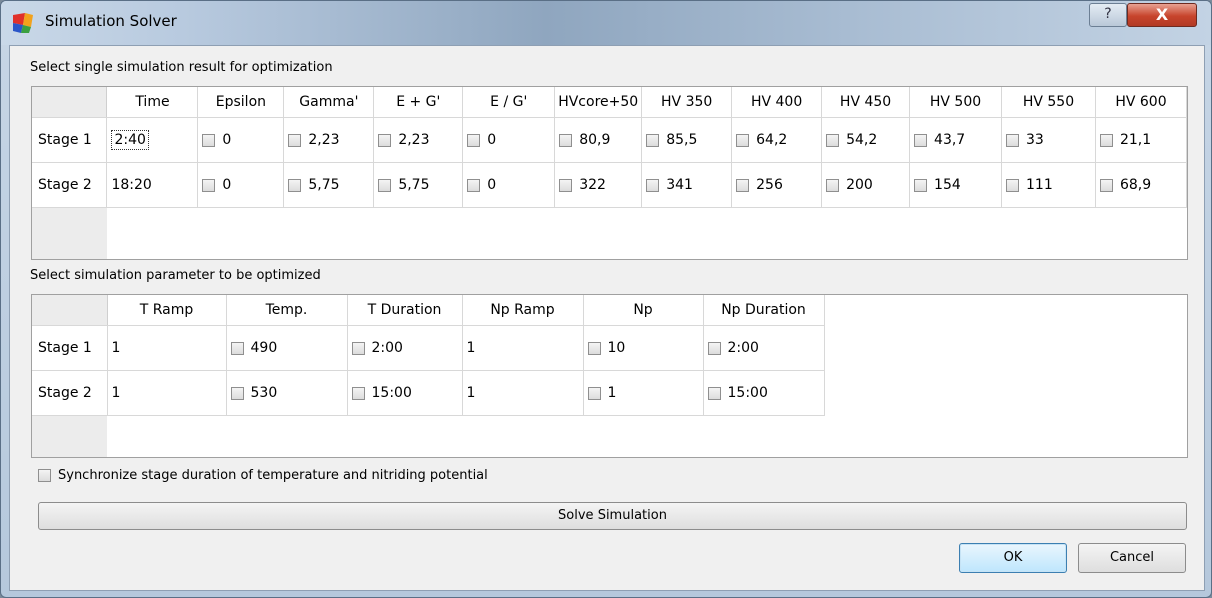 Image resolution: width=1212 pixels, height=598 pixels. Describe the element at coordinates (509, 102) in the screenshot. I see `results-col-header: E / G'` at that location.